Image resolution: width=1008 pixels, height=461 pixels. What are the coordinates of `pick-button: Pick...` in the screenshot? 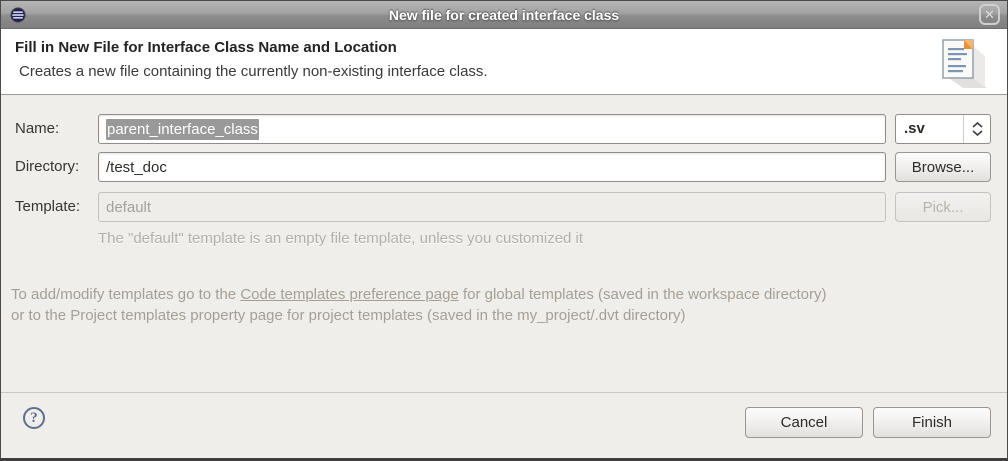 It's located at (943, 207).